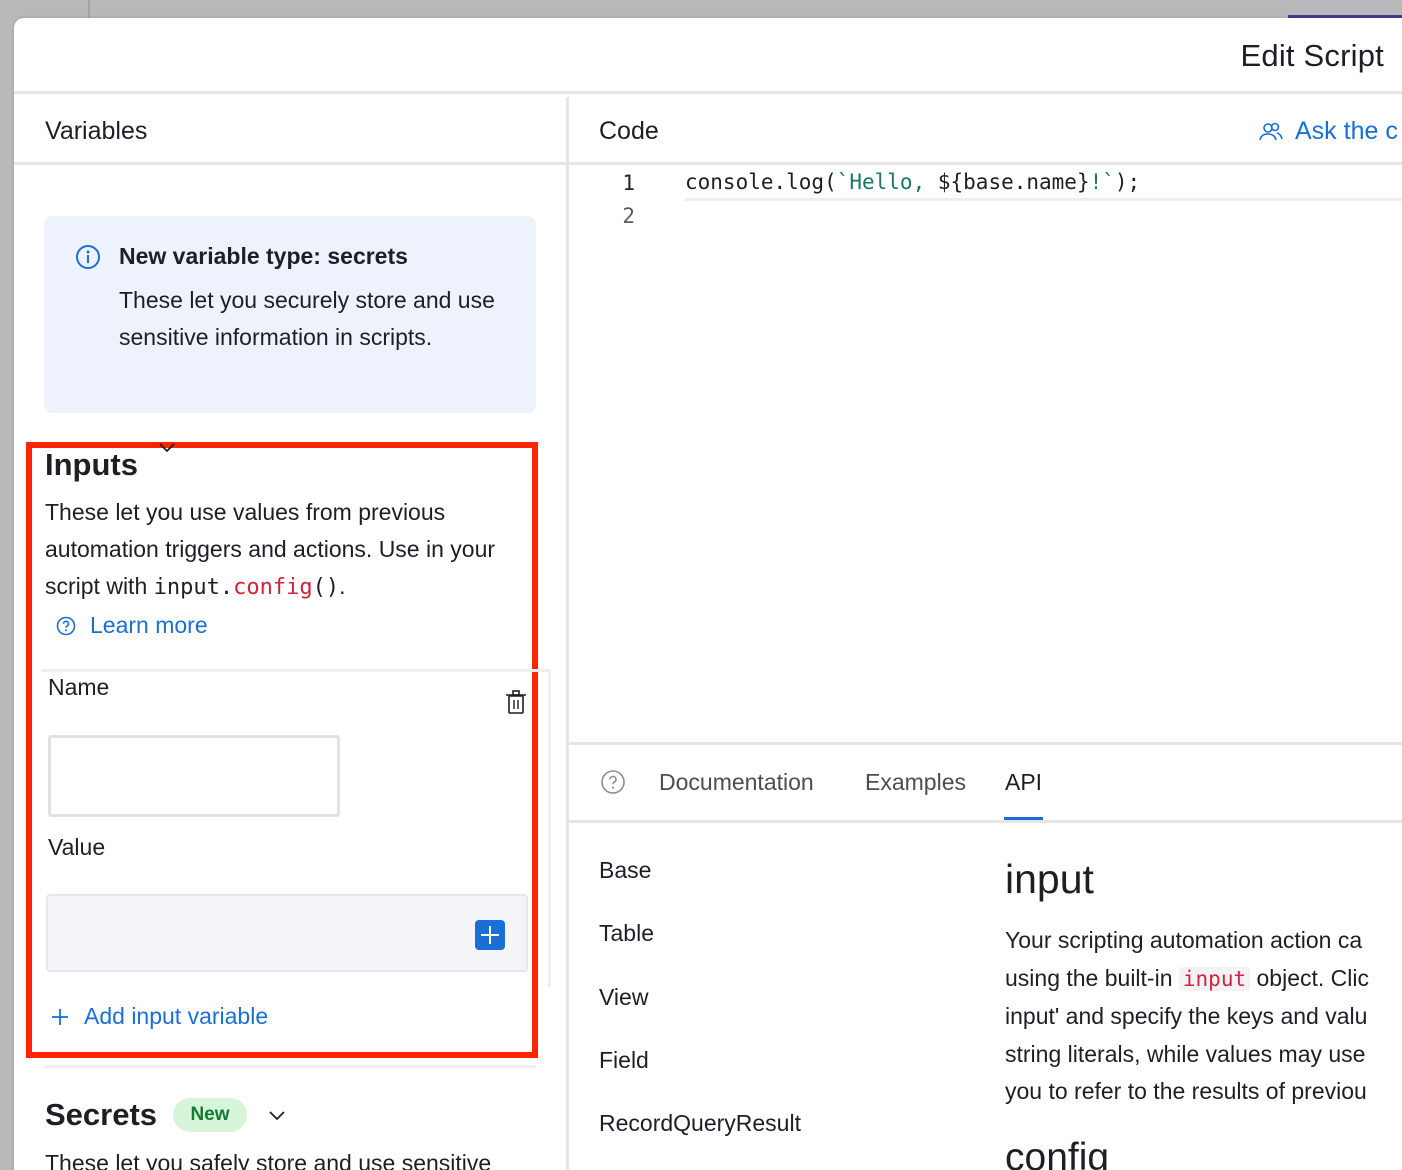  Describe the element at coordinates (167, 447) in the screenshot. I see `inputs-chevron-down-icon` at that location.